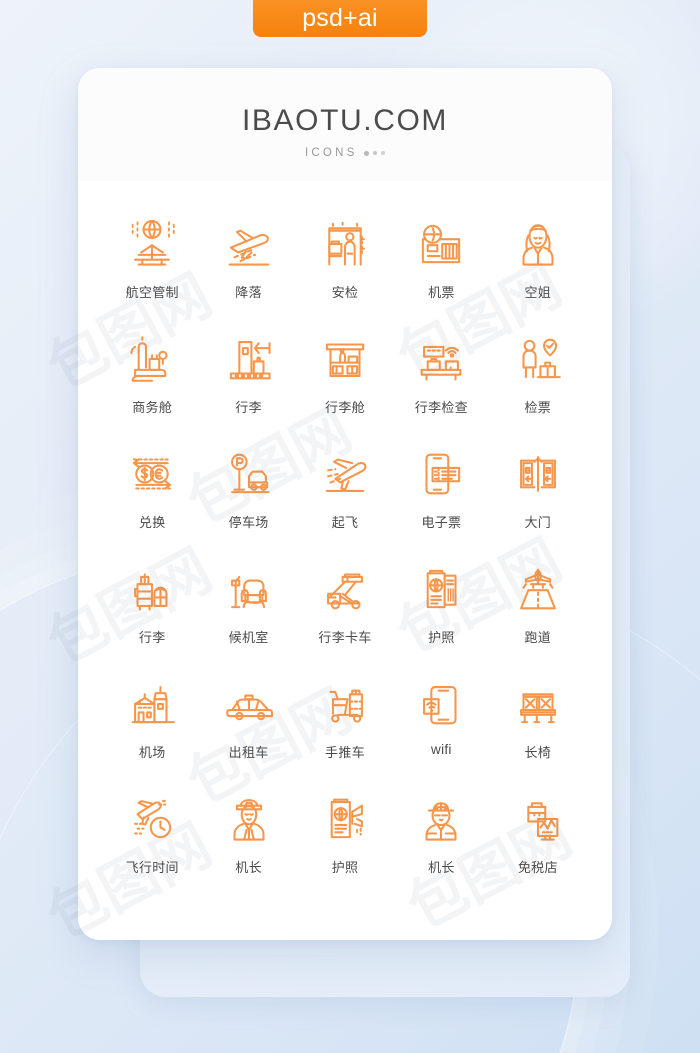  I want to click on airport-terminal-icon, so click(152, 704).